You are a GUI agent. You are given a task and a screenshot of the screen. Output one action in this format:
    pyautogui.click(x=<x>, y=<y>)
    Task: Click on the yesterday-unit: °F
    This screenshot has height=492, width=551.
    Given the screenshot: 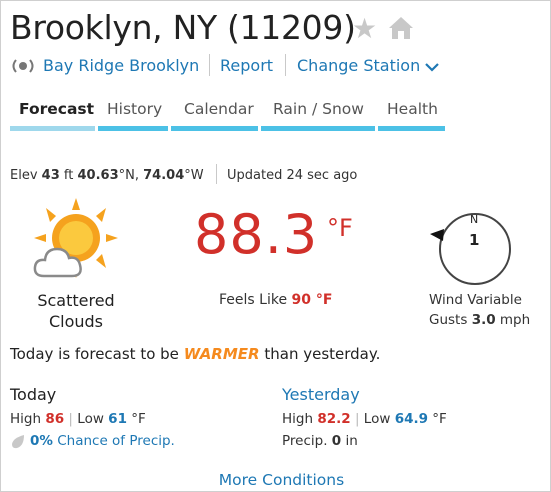 What is the action you would take?
    pyautogui.click(x=439, y=419)
    